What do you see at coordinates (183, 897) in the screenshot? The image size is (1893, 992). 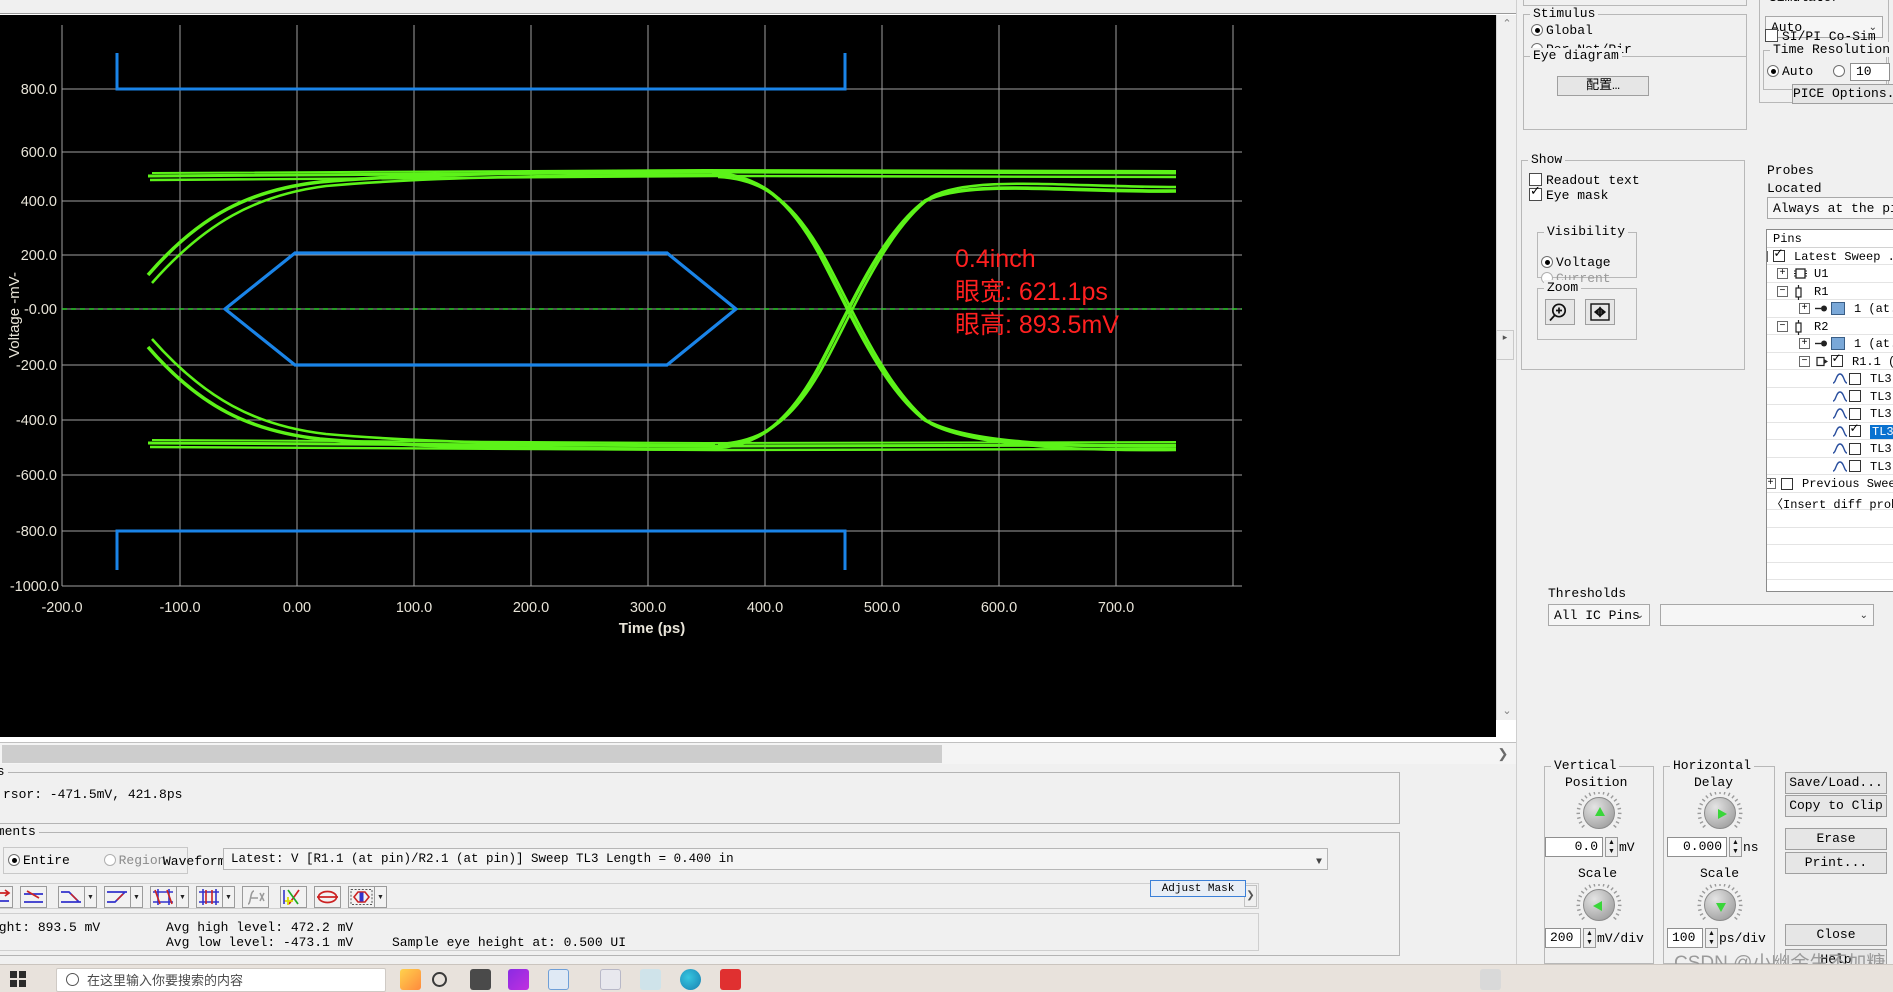 I see `pulse-width-dropdown-arrow: ▼` at bounding box center [183, 897].